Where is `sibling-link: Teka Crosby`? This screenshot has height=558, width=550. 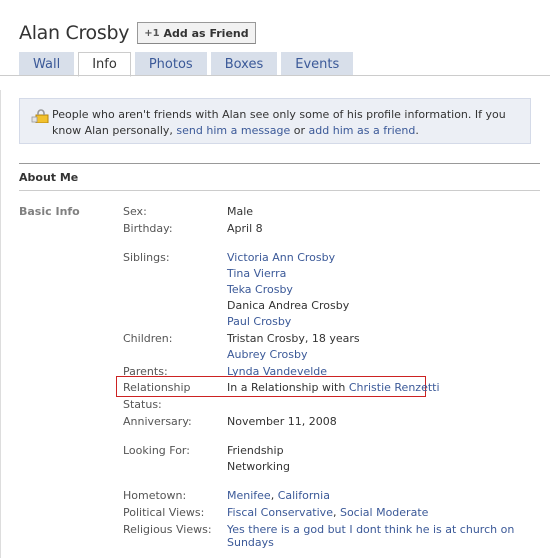 sibling-link: Teka Crosby is located at coordinates (260, 289).